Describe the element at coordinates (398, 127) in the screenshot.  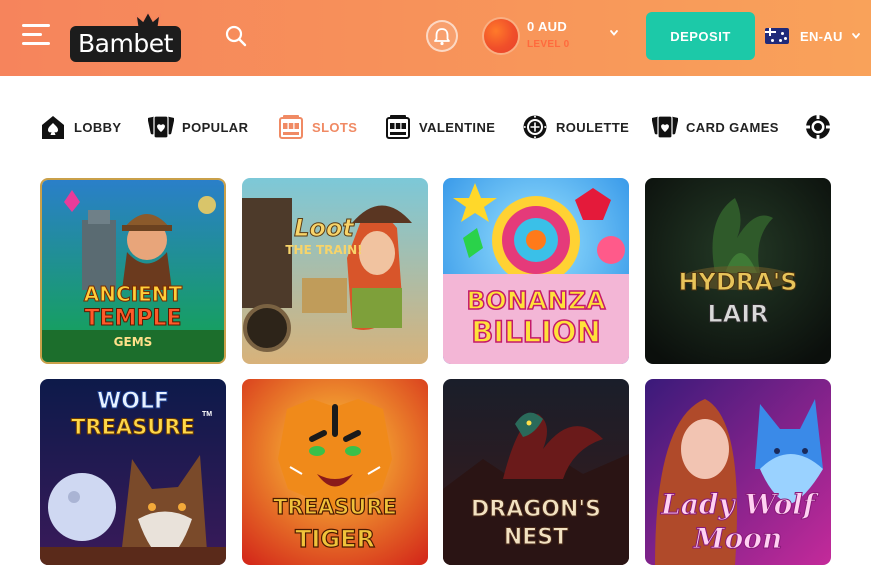
I see `valentine-slot-icon` at that location.